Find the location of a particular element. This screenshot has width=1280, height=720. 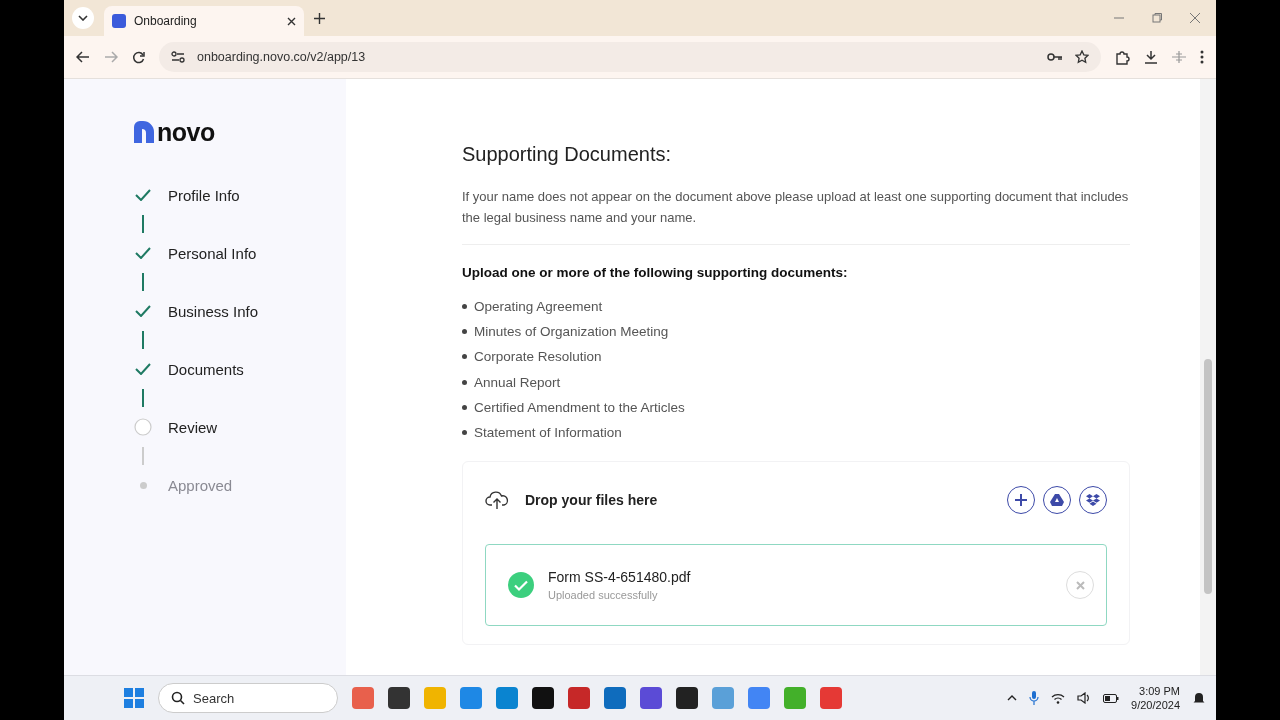

mic-icon is located at coordinates (1034, 698).